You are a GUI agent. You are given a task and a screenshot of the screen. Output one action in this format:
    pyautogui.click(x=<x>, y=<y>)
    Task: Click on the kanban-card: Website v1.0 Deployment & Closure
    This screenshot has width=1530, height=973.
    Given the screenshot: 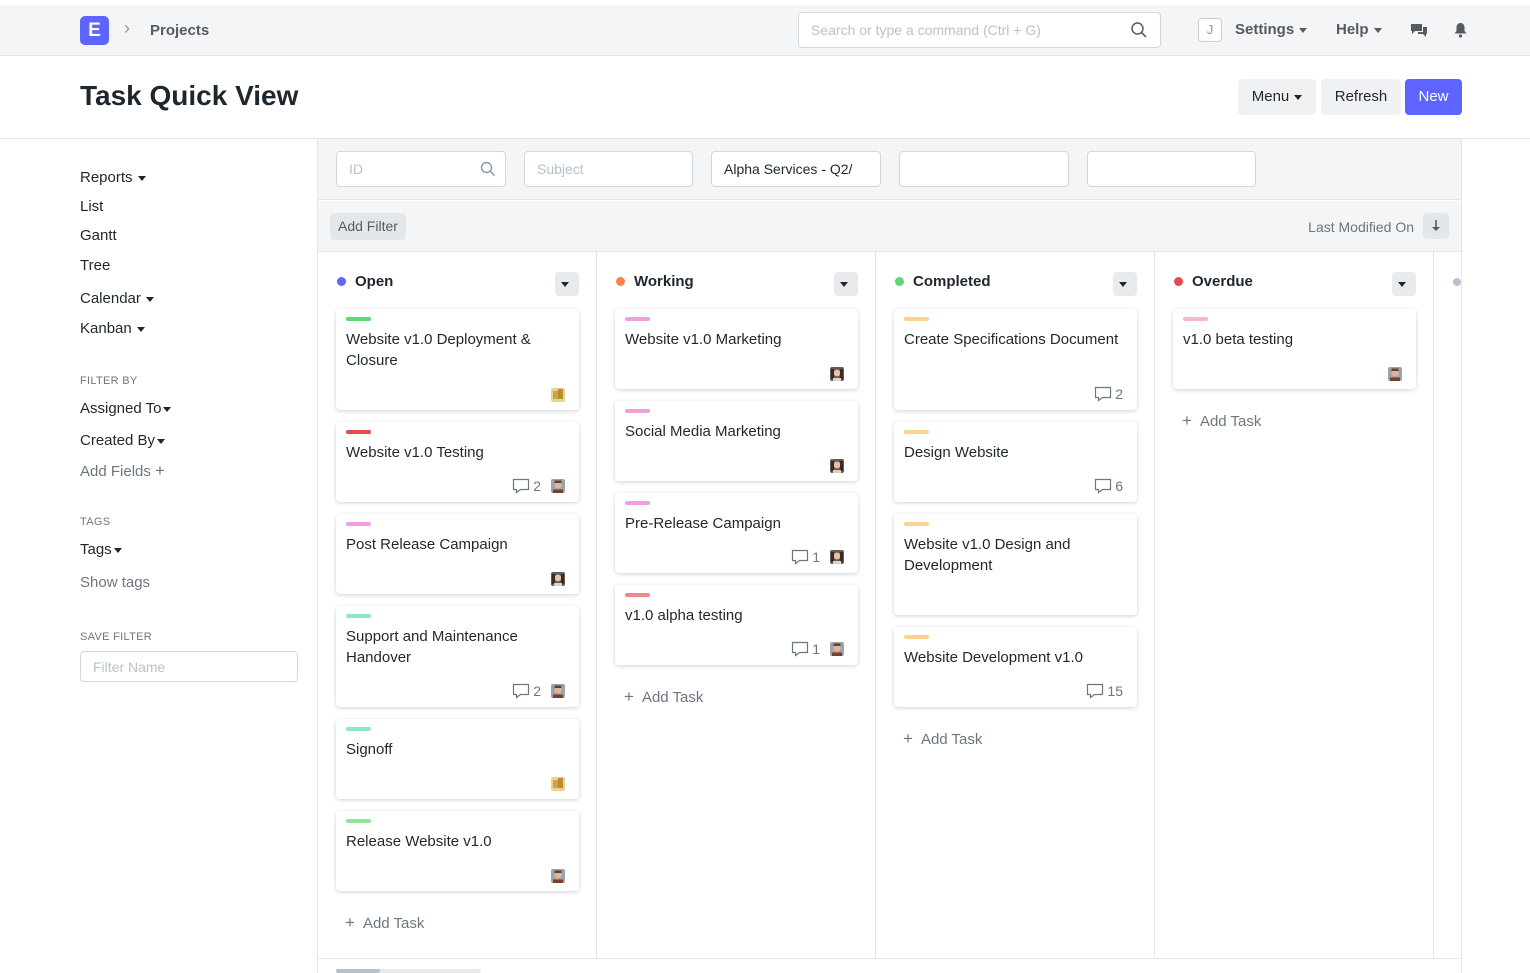 What is the action you would take?
    pyautogui.click(x=457, y=359)
    